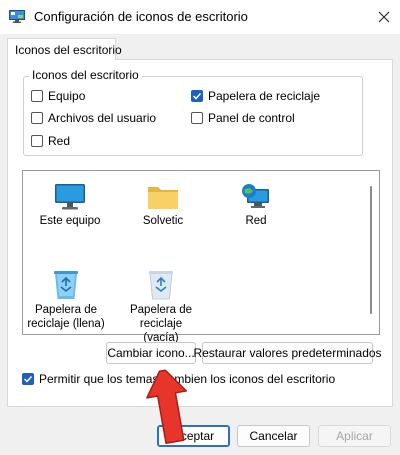 The width and height of the screenshot is (400, 455). What do you see at coordinates (163, 221) in the screenshot?
I see `item-label: Solvetic` at bounding box center [163, 221].